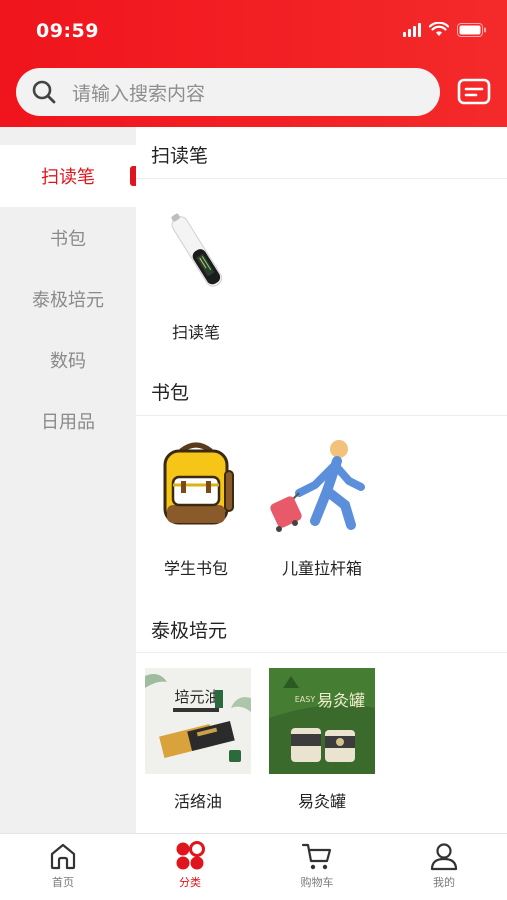 Image resolution: width=507 pixels, height=900 pixels. Describe the element at coordinates (444, 882) in the screenshot. I see `tab-label: 我的` at that location.